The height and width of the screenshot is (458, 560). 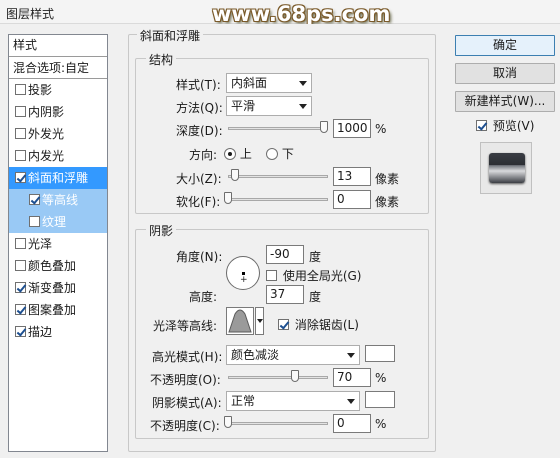 What do you see at coordinates (185, 380) in the screenshot?
I see `highlight-opacity-label: 不透明度(O):` at bounding box center [185, 380].